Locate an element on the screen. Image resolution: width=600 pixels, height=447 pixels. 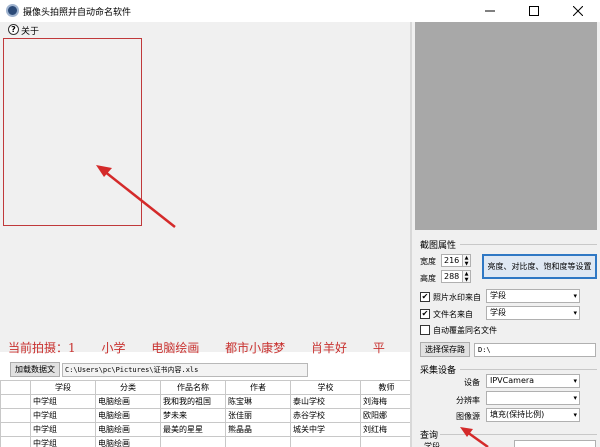
help-icon: ? is located at coordinates (13, 29).